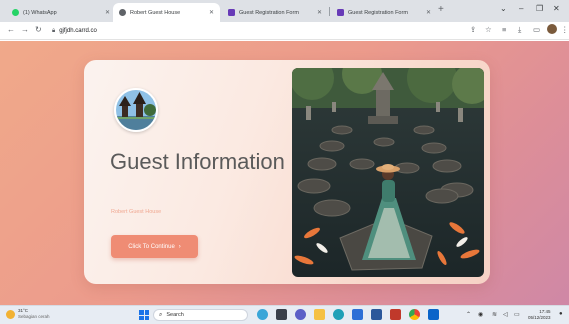 The image size is (569, 324). What do you see at coordinates (504, 29) in the screenshot?
I see `reading-list-icon: ≡` at bounding box center [504, 29].